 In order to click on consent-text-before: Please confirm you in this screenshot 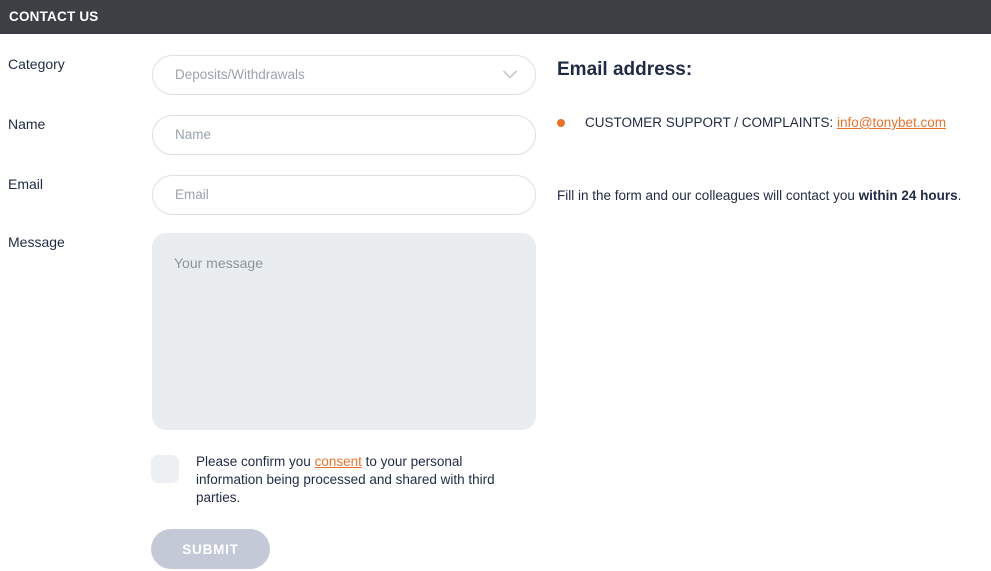, I will do `click(255, 461)`.